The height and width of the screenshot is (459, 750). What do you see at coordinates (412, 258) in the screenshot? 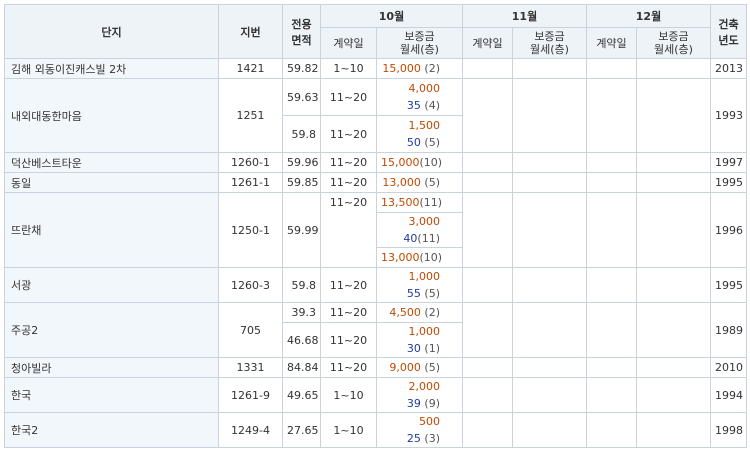
I see `price-line: 13,000(10)` at bounding box center [412, 258].